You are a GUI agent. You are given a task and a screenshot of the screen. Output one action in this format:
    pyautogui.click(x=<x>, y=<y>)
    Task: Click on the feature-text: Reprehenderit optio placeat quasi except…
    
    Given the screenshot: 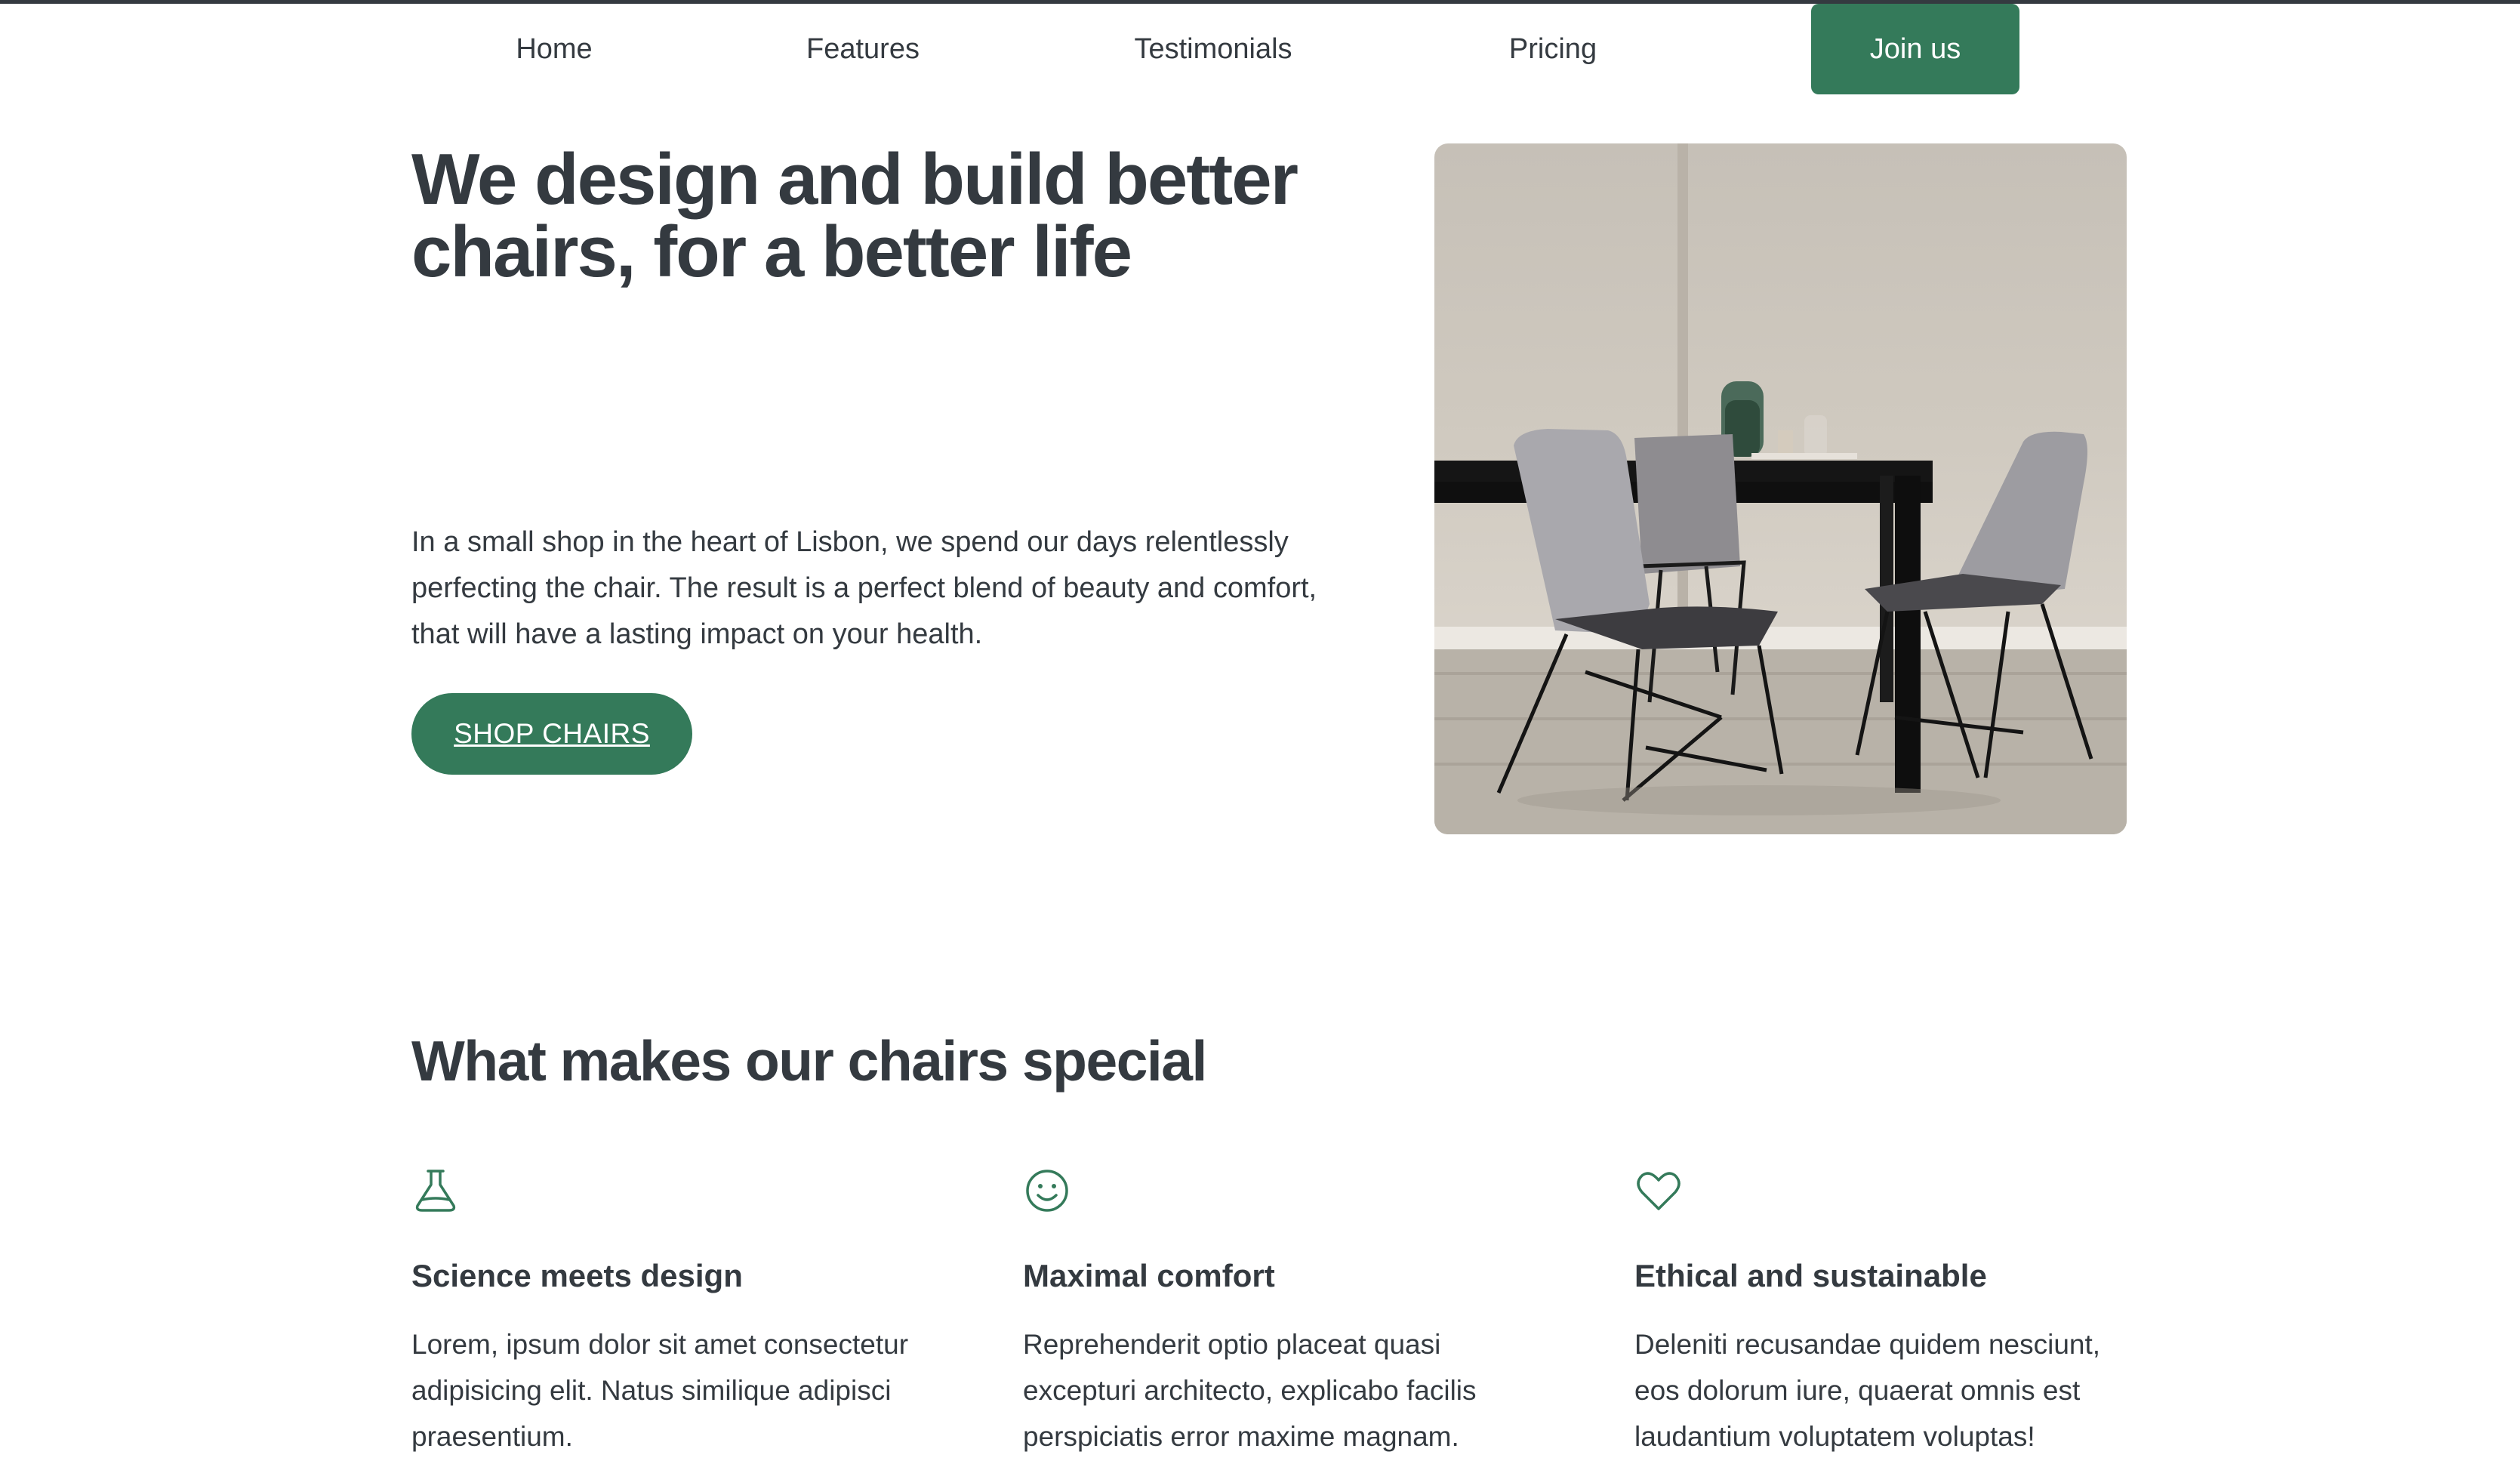 What is the action you would take?
    pyautogui.click(x=1250, y=1391)
    